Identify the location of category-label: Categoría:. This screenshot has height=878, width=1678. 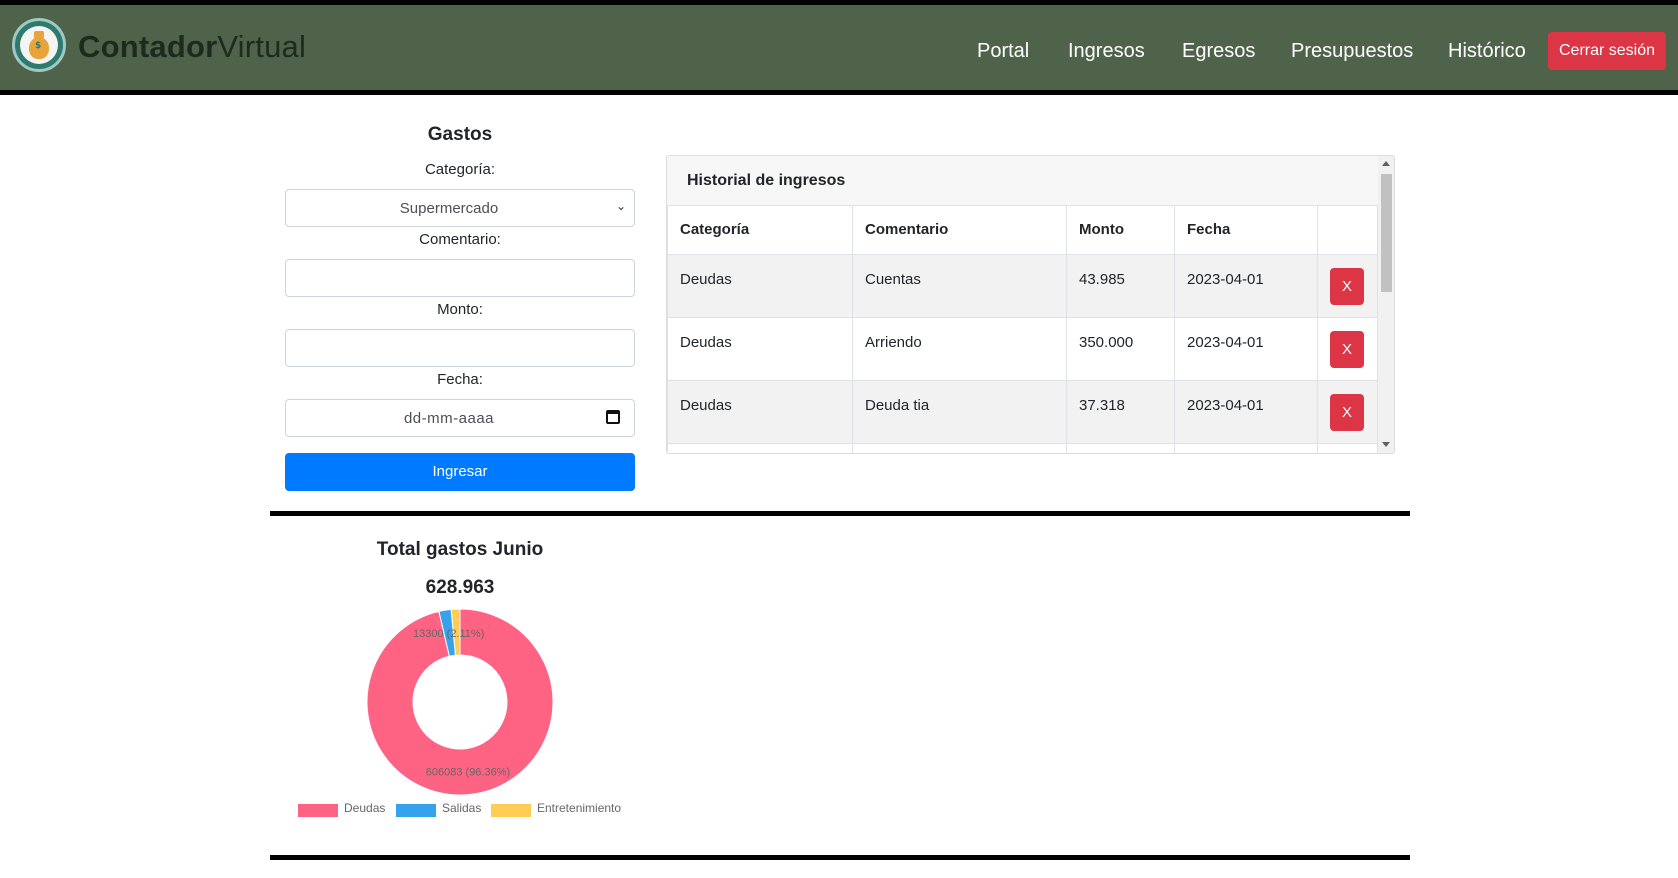
(460, 169).